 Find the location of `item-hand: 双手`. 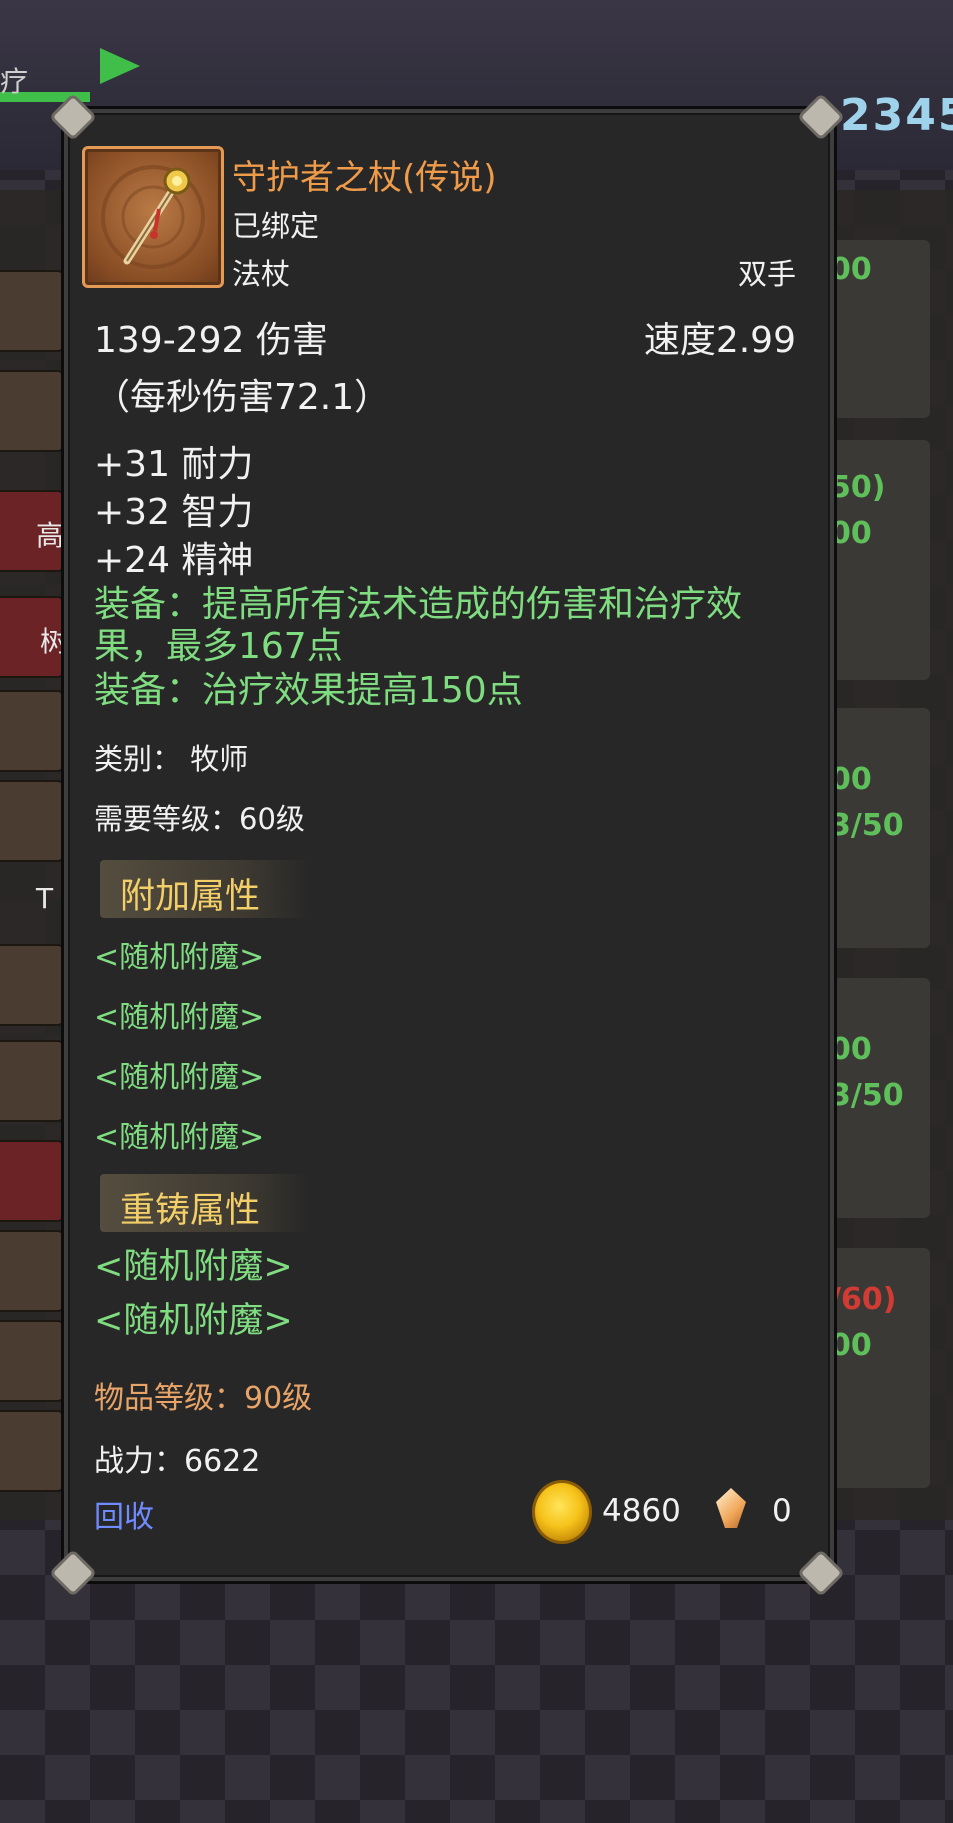

item-hand: 双手 is located at coordinates (766, 274).